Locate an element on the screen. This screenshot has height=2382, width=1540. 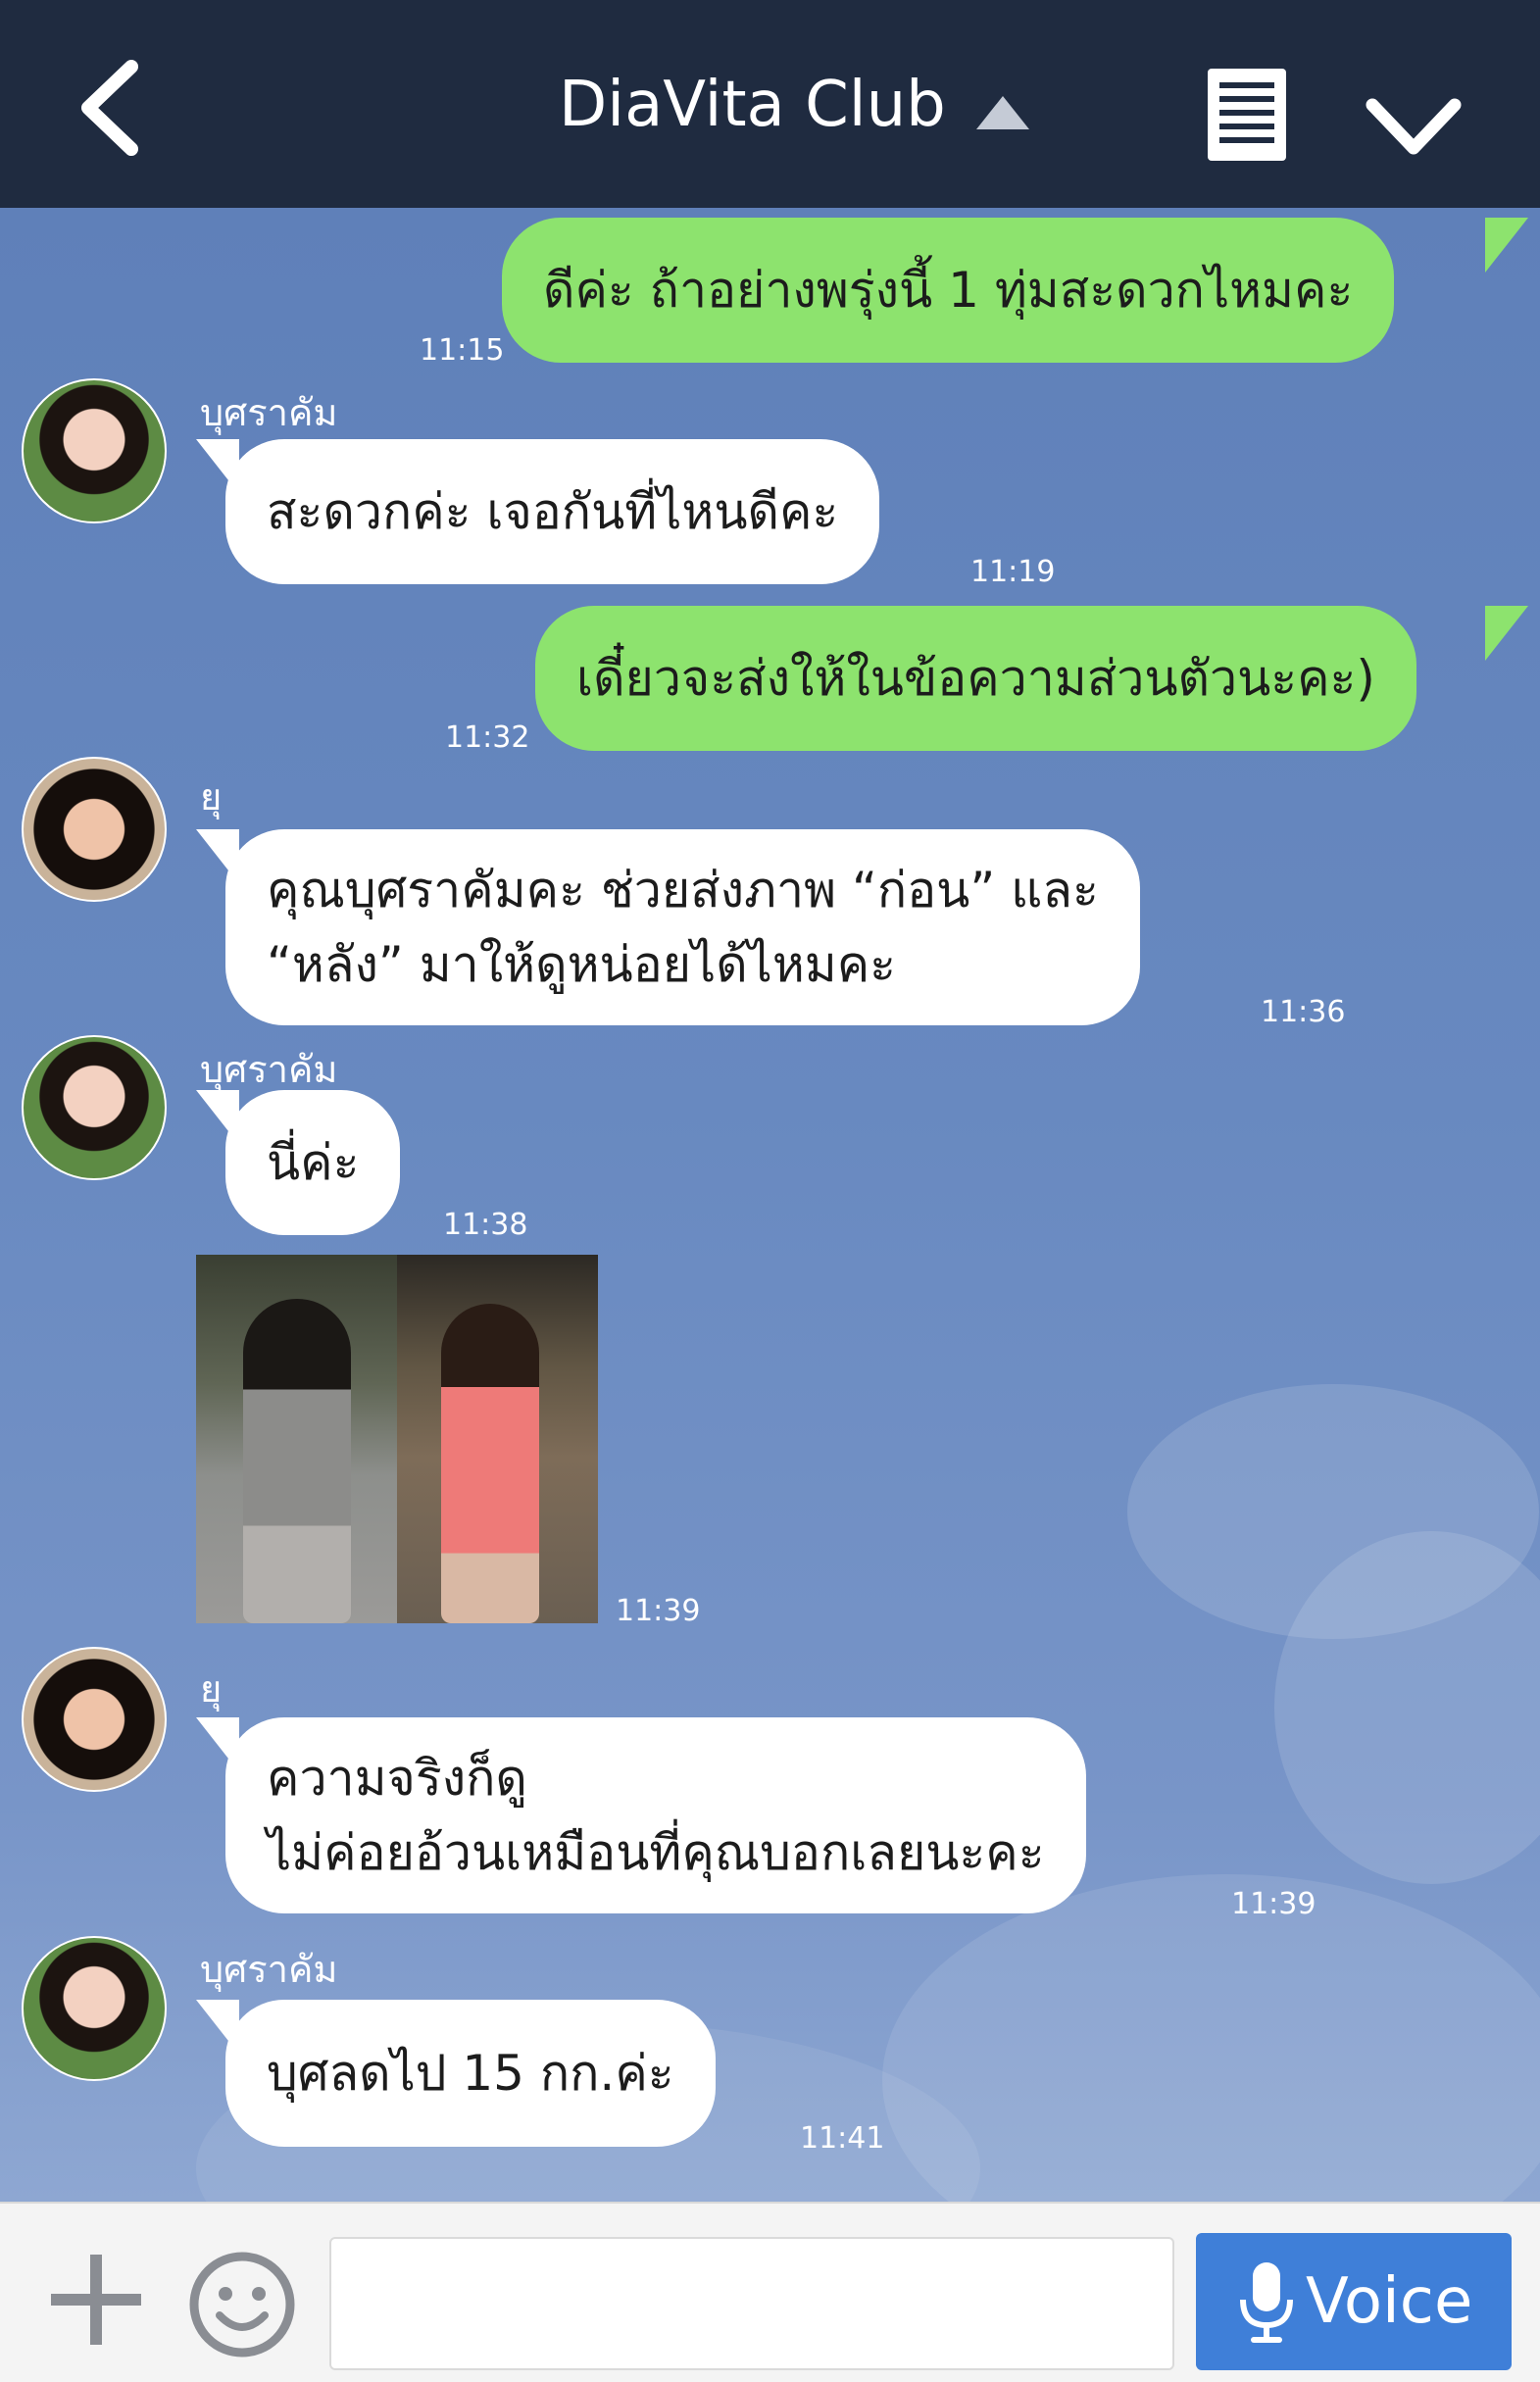
message-time: 11:15 is located at coordinates (463, 350).